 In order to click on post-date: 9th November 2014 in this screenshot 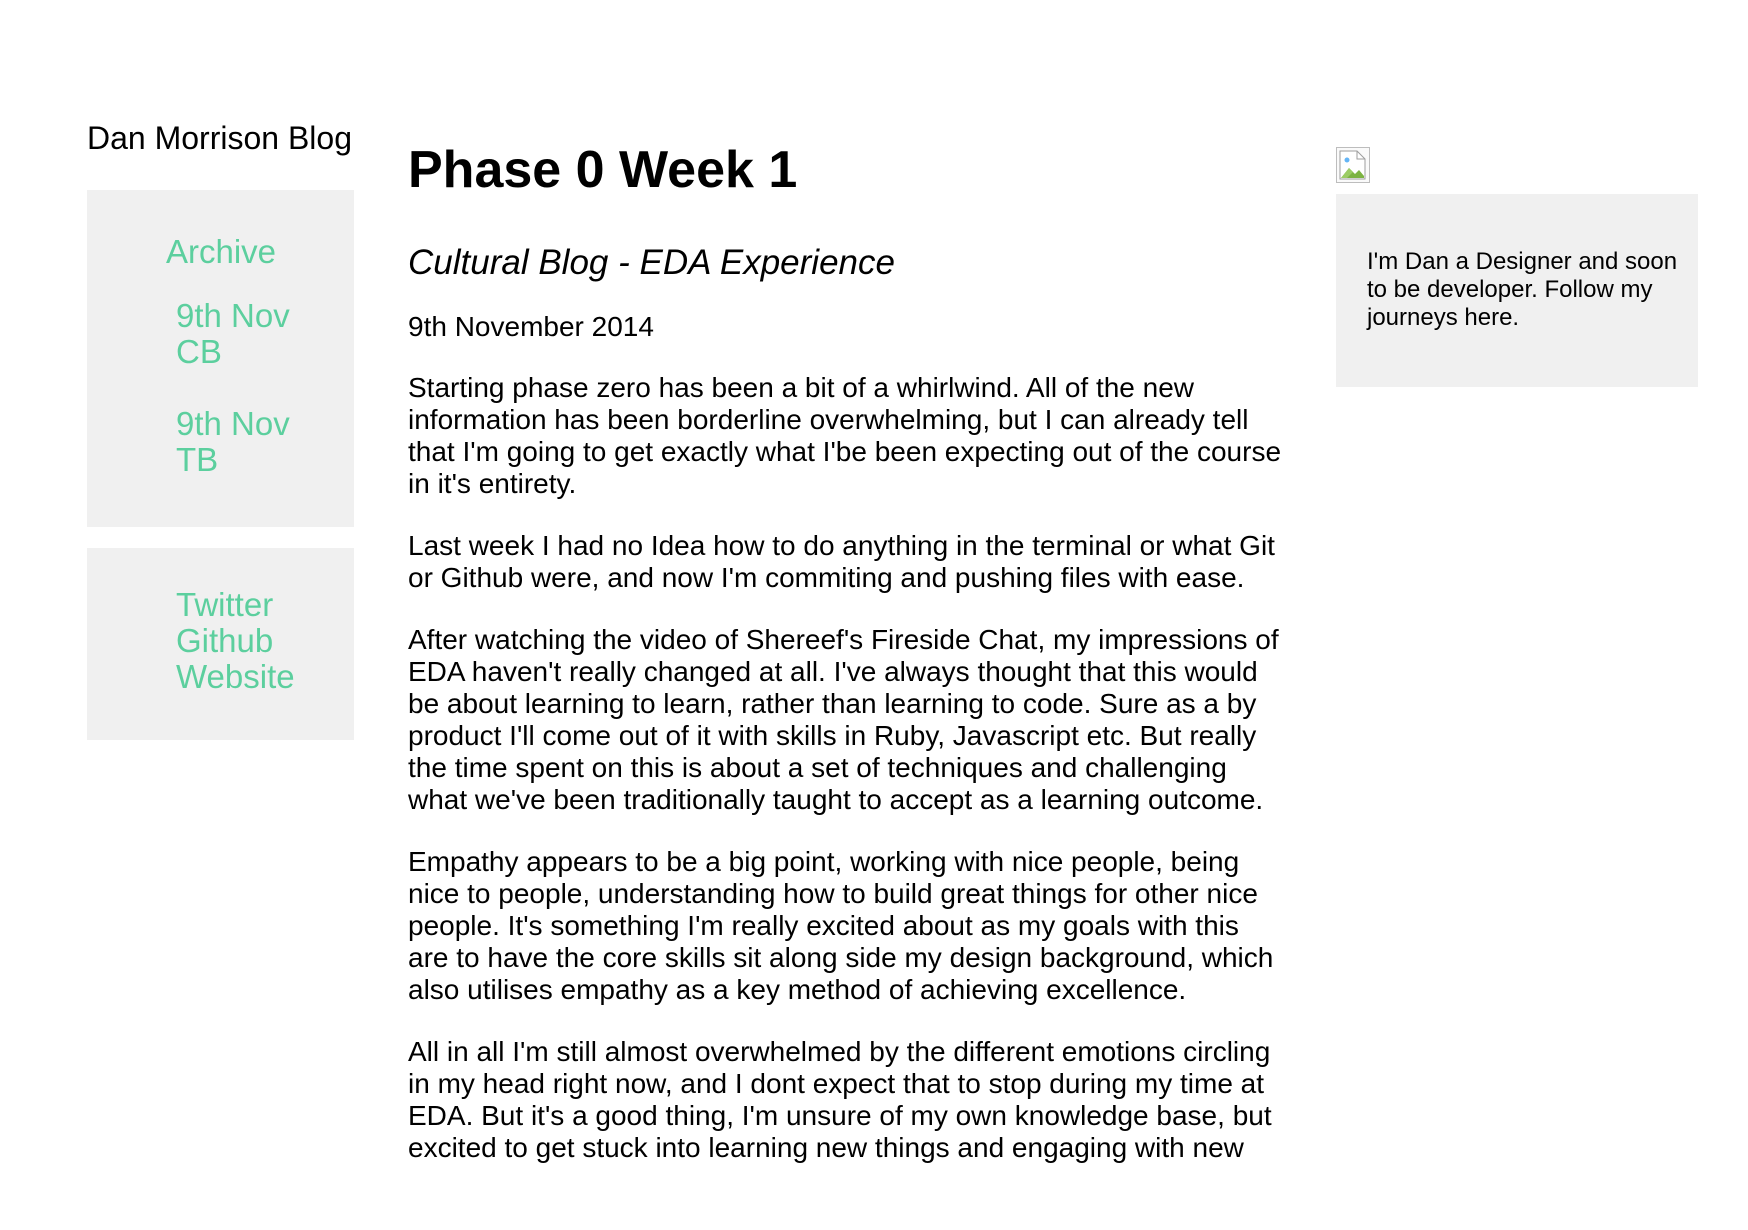, I will do `click(531, 326)`.